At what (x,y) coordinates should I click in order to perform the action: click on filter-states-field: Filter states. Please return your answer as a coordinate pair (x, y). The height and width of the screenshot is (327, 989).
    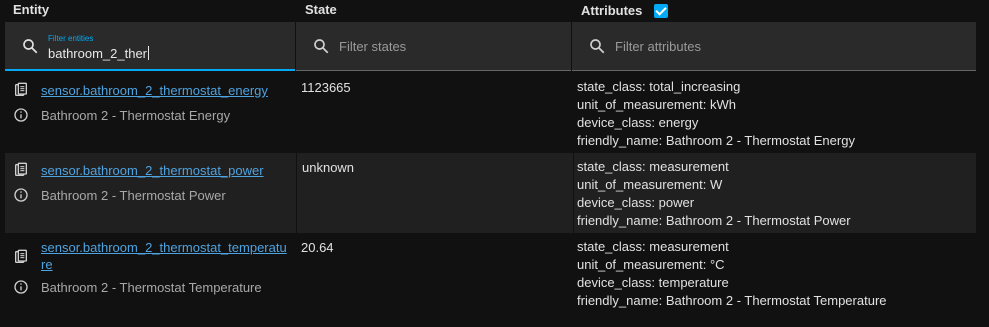
    Looking at the image, I should click on (433, 46).